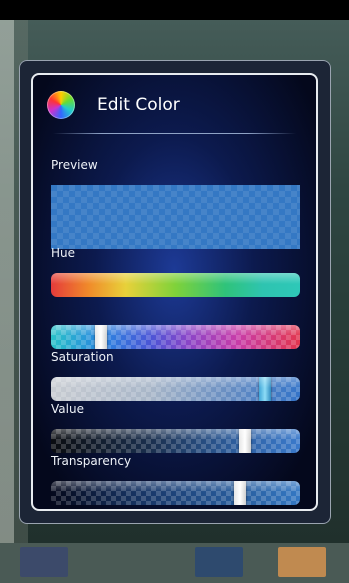 Image resolution: width=349 pixels, height=583 pixels. I want to click on value-slider, so click(175, 441).